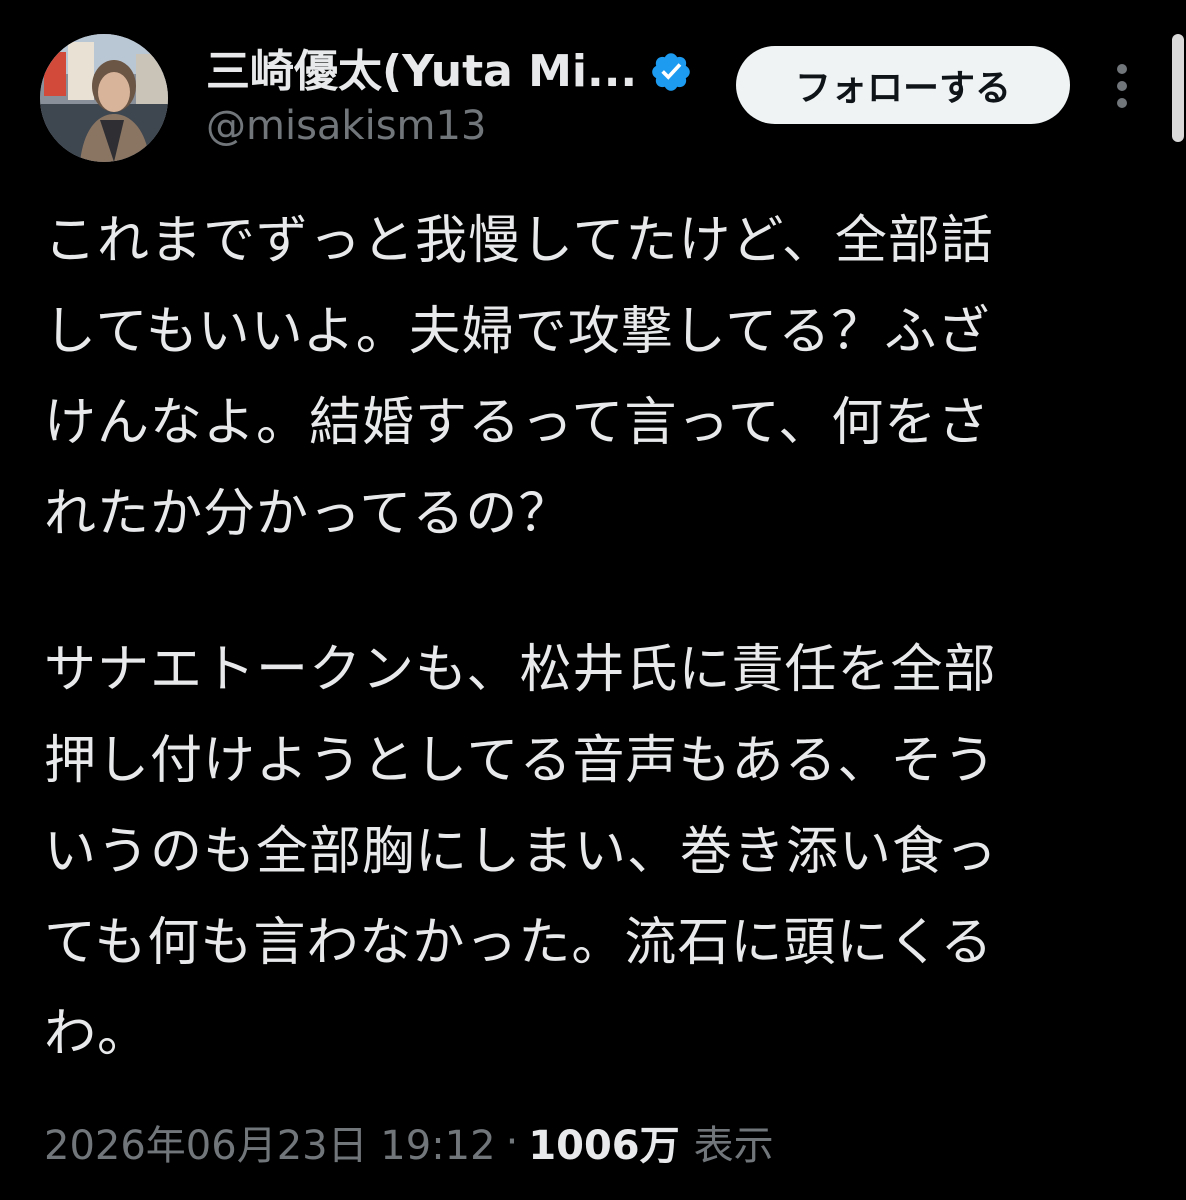  Describe the element at coordinates (517, 332) in the screenshot. I see `tweet-line: してもいいよ。夫婦で攻撃してる？ふざ` at that location.